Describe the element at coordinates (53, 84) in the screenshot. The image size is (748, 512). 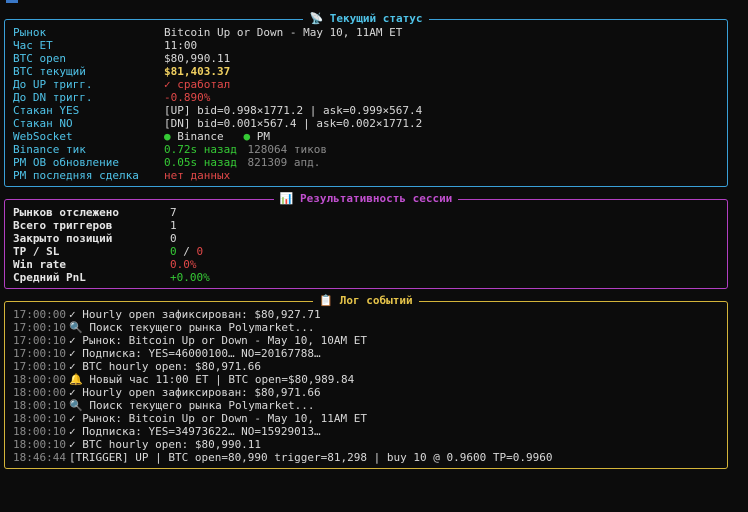
I see `status-label: До UP тригг.` at that location.